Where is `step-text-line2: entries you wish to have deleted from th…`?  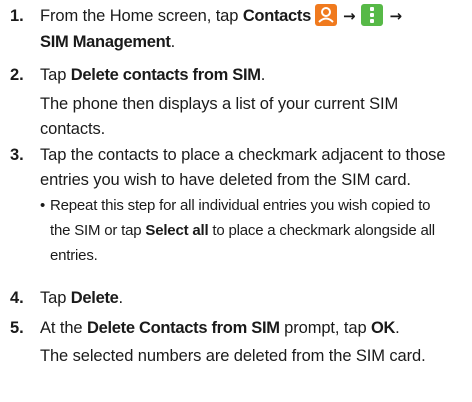
step-text-line2: entries you wish to have deleted from th… is located at coordinates (225, 180).